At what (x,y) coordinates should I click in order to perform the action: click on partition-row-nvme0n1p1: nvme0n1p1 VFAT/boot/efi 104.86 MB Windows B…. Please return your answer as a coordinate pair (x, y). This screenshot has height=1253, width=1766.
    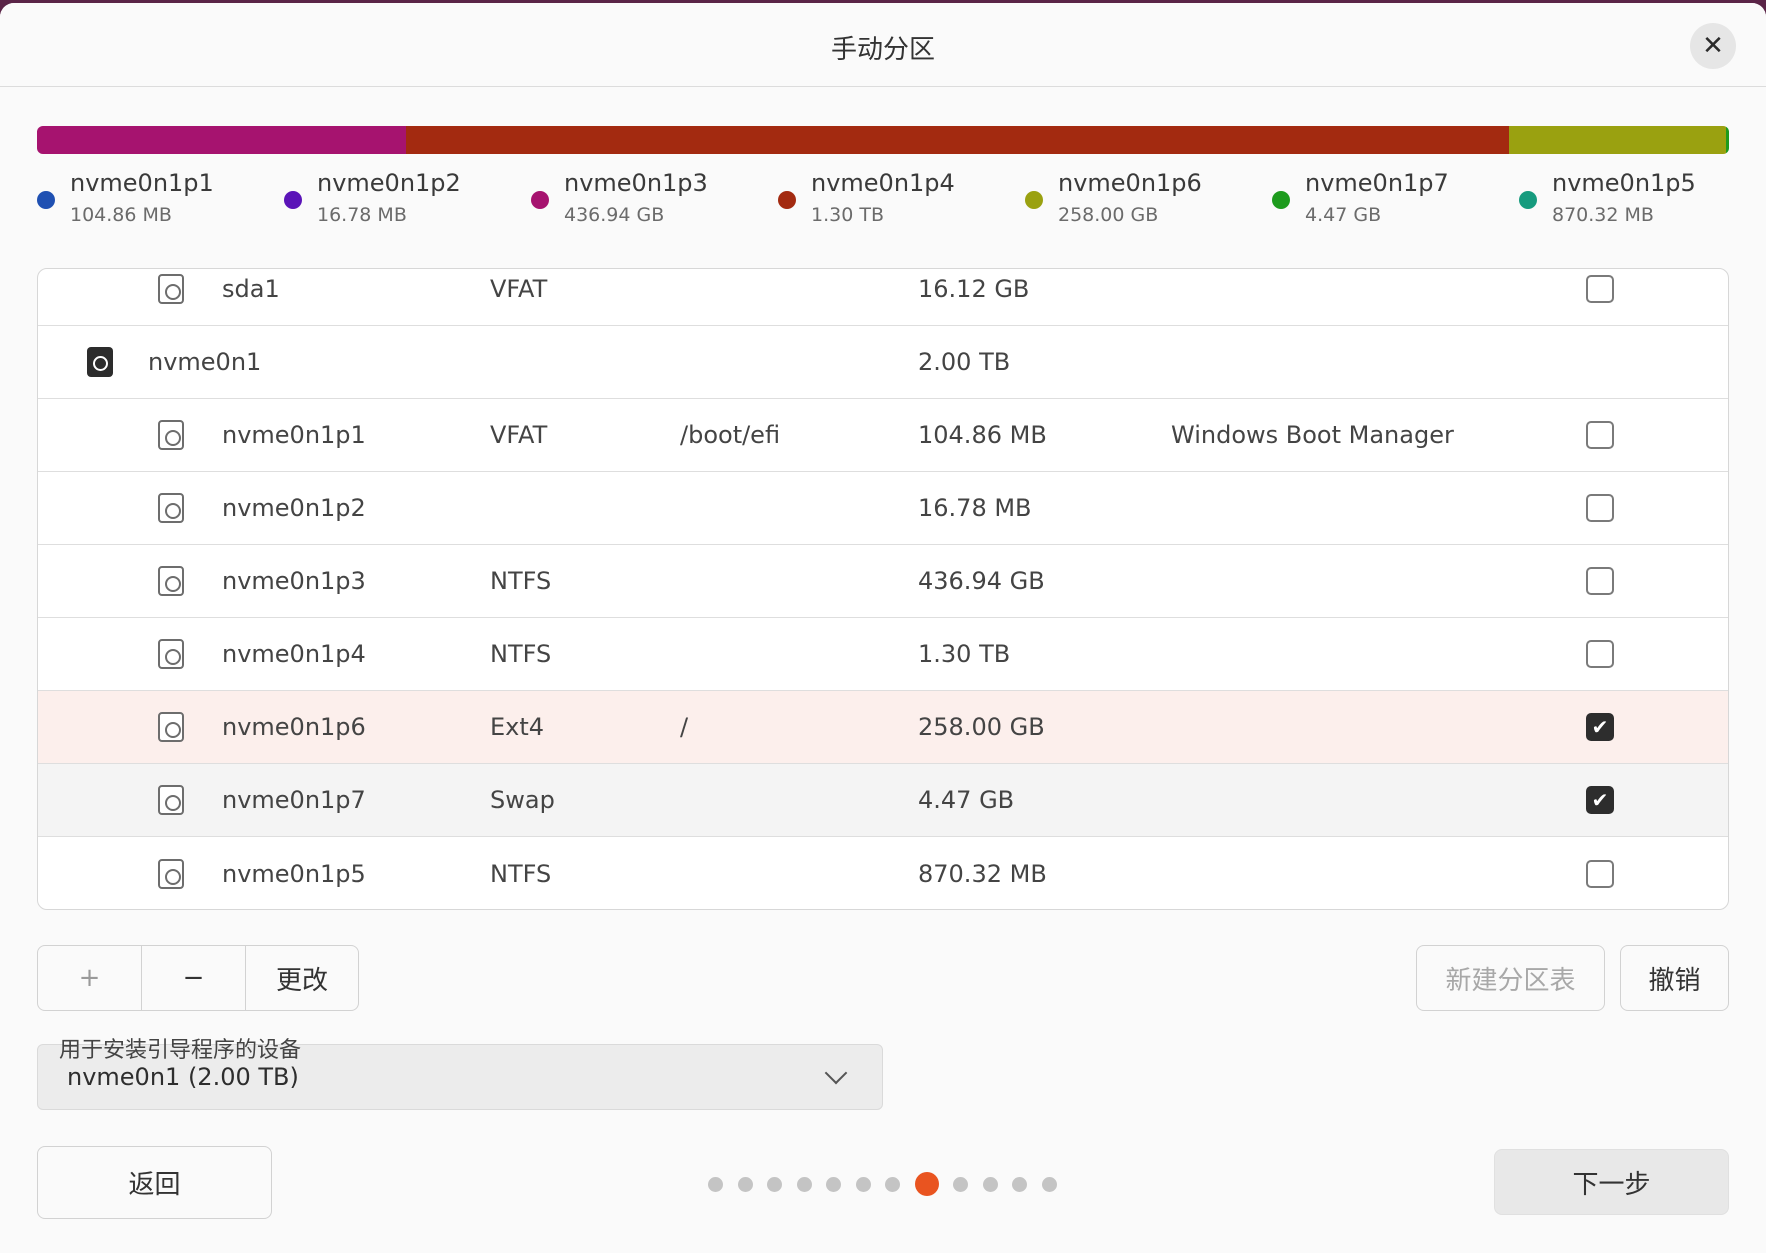
    Looking at the image, I should click on (883, 435).